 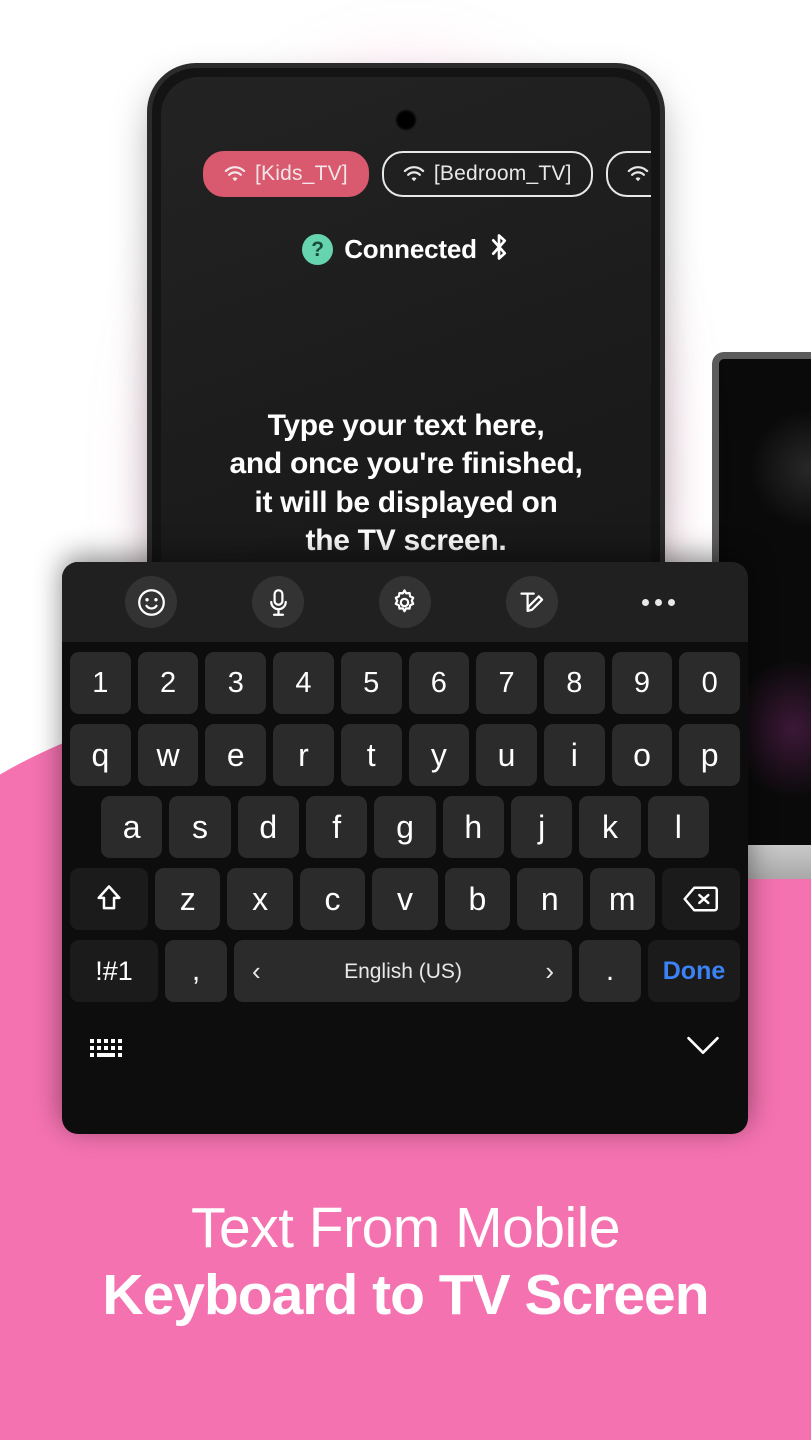 I want to click on connection-status: ? Connected, so click(x=406, y=249).